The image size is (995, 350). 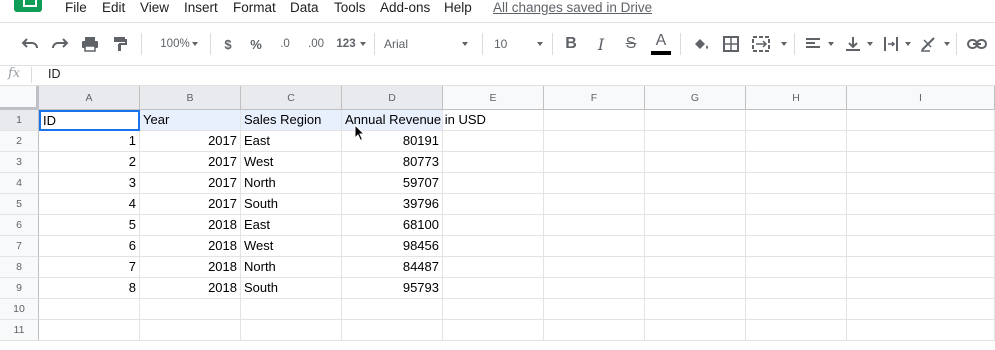 I want to click on cell-i9, so click(x=921, y=288).